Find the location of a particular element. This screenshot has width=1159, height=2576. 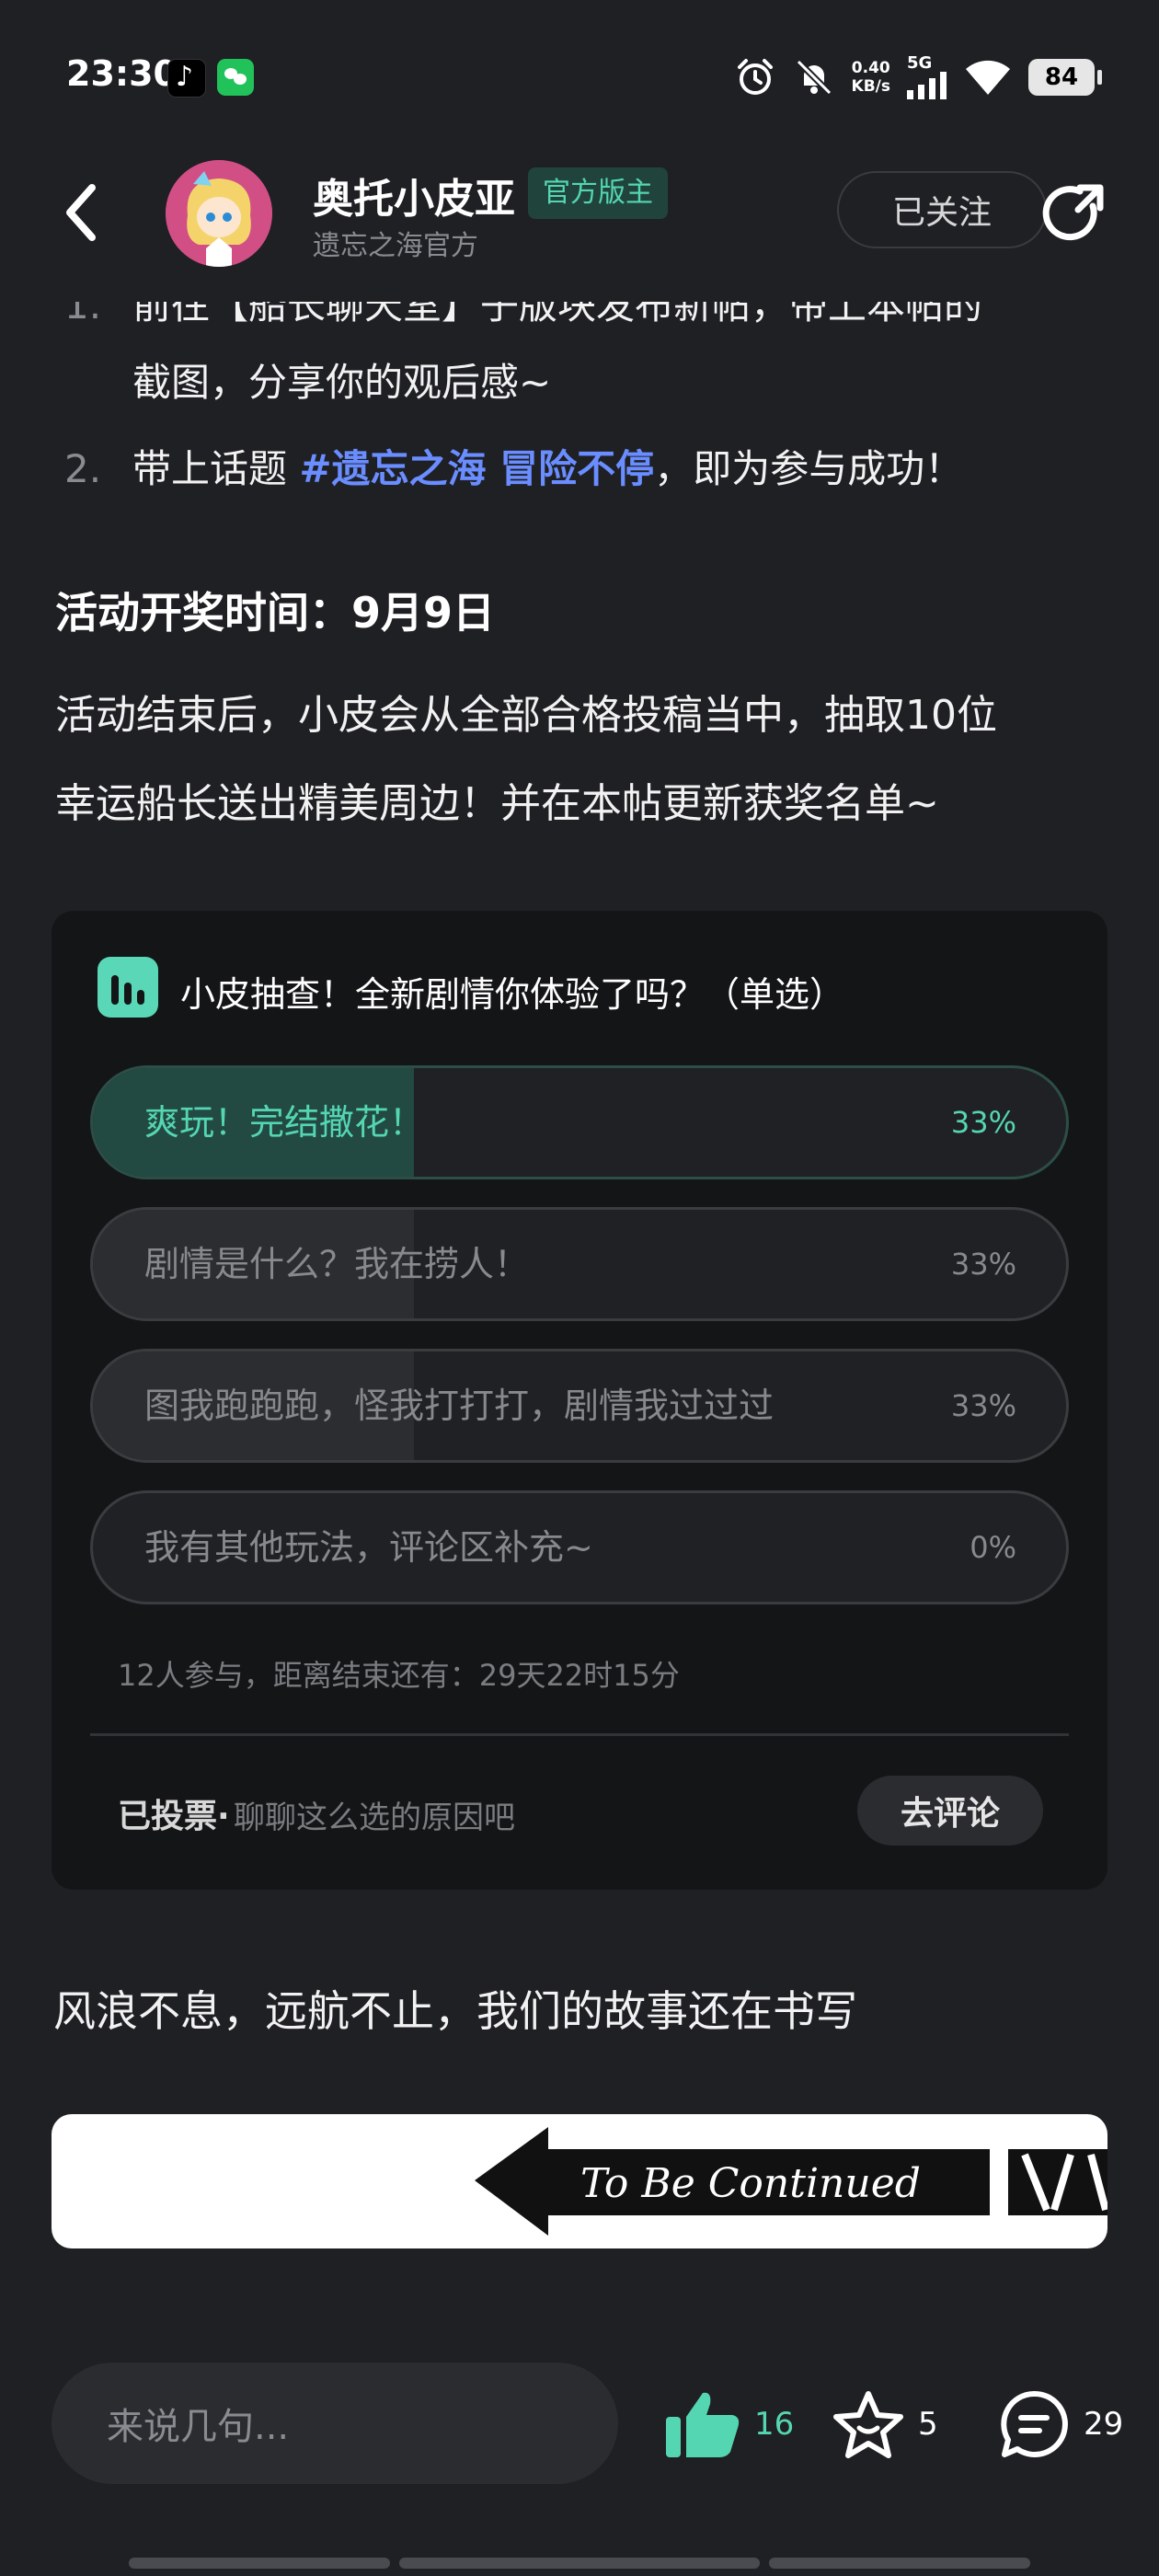

official-moderator-badge: 官方版主 is located at coordinates (598, 193).